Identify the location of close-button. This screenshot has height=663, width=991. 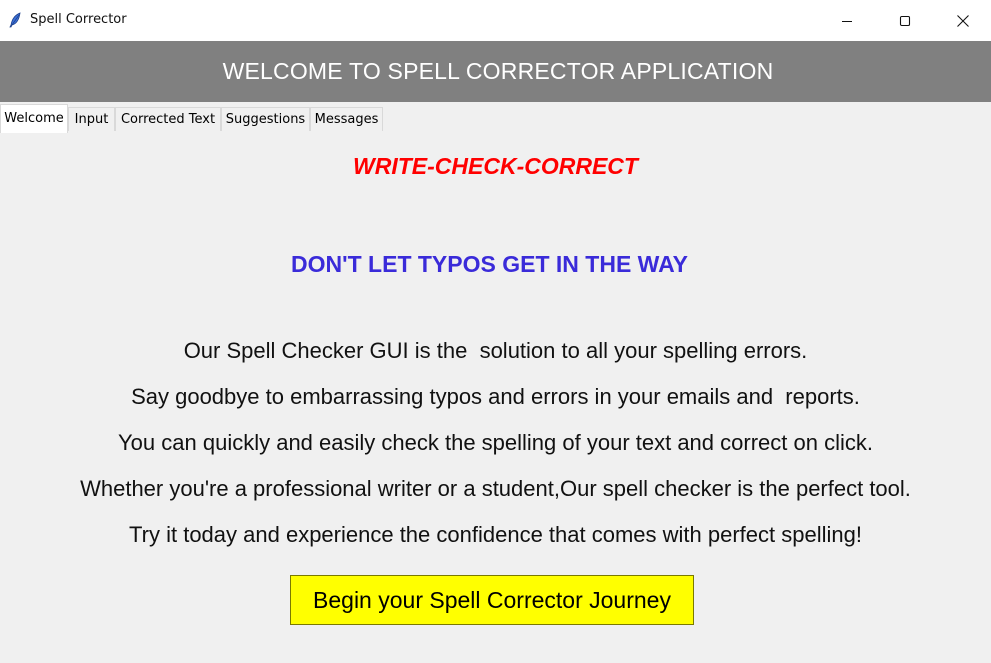
(962, 20).